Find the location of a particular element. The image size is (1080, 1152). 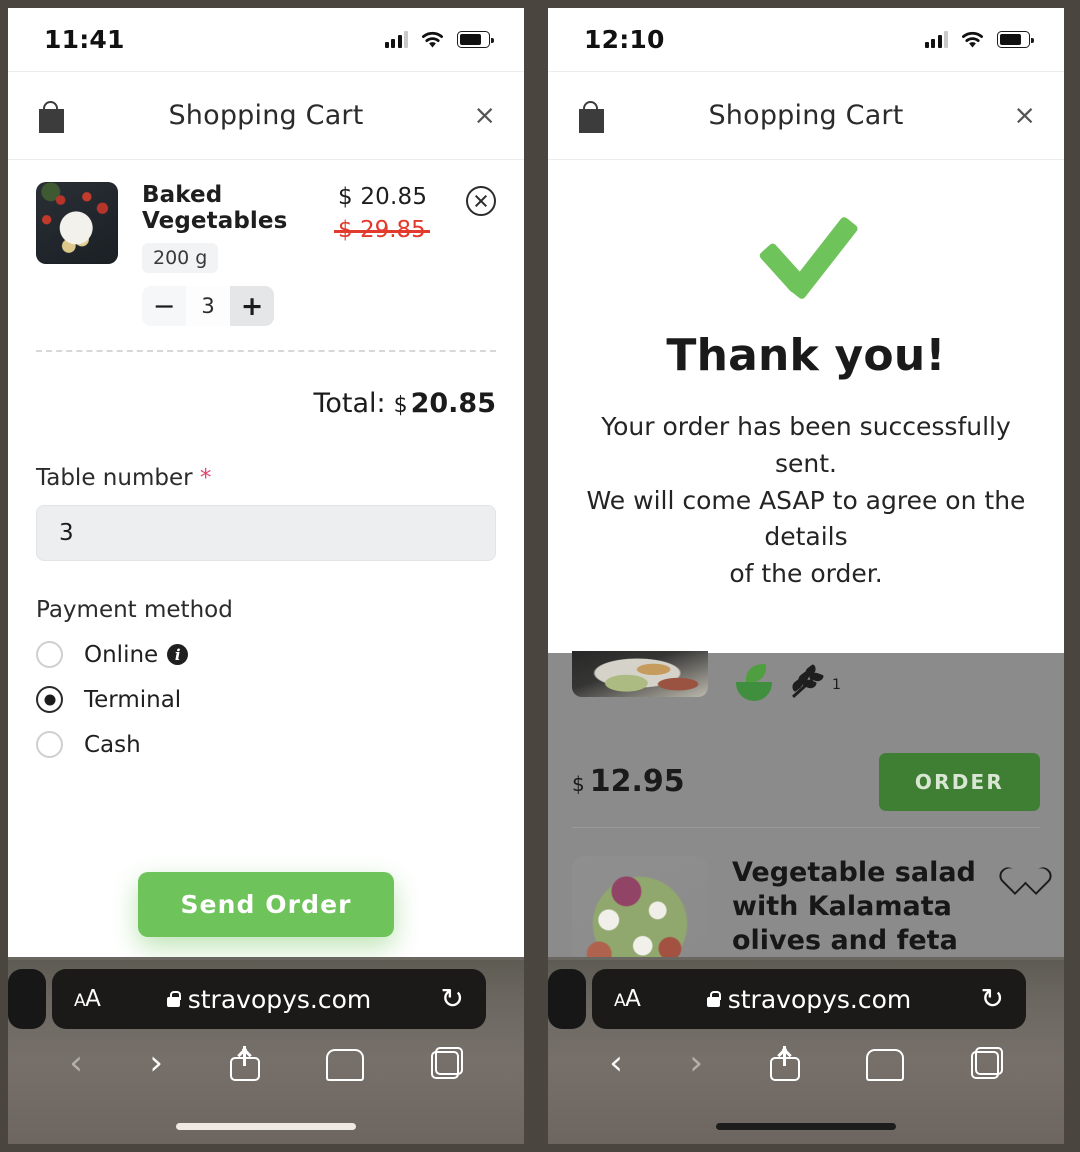

table-number-label: Table number * is located at coordinates (266, 478).